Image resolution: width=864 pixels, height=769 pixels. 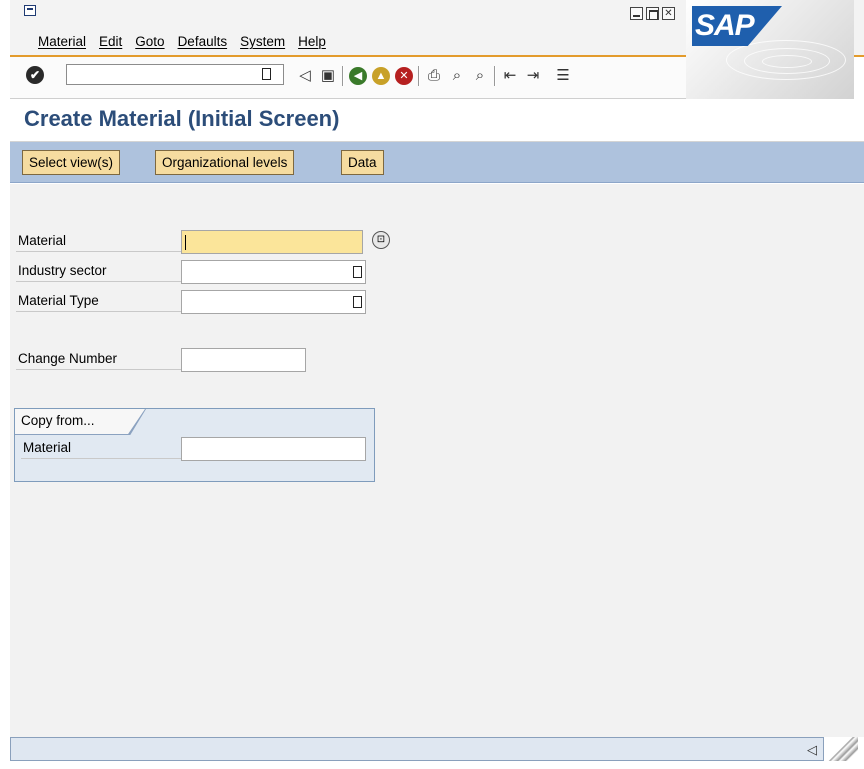 I want to click on system-menu-icon, so click(x=30, y=10).